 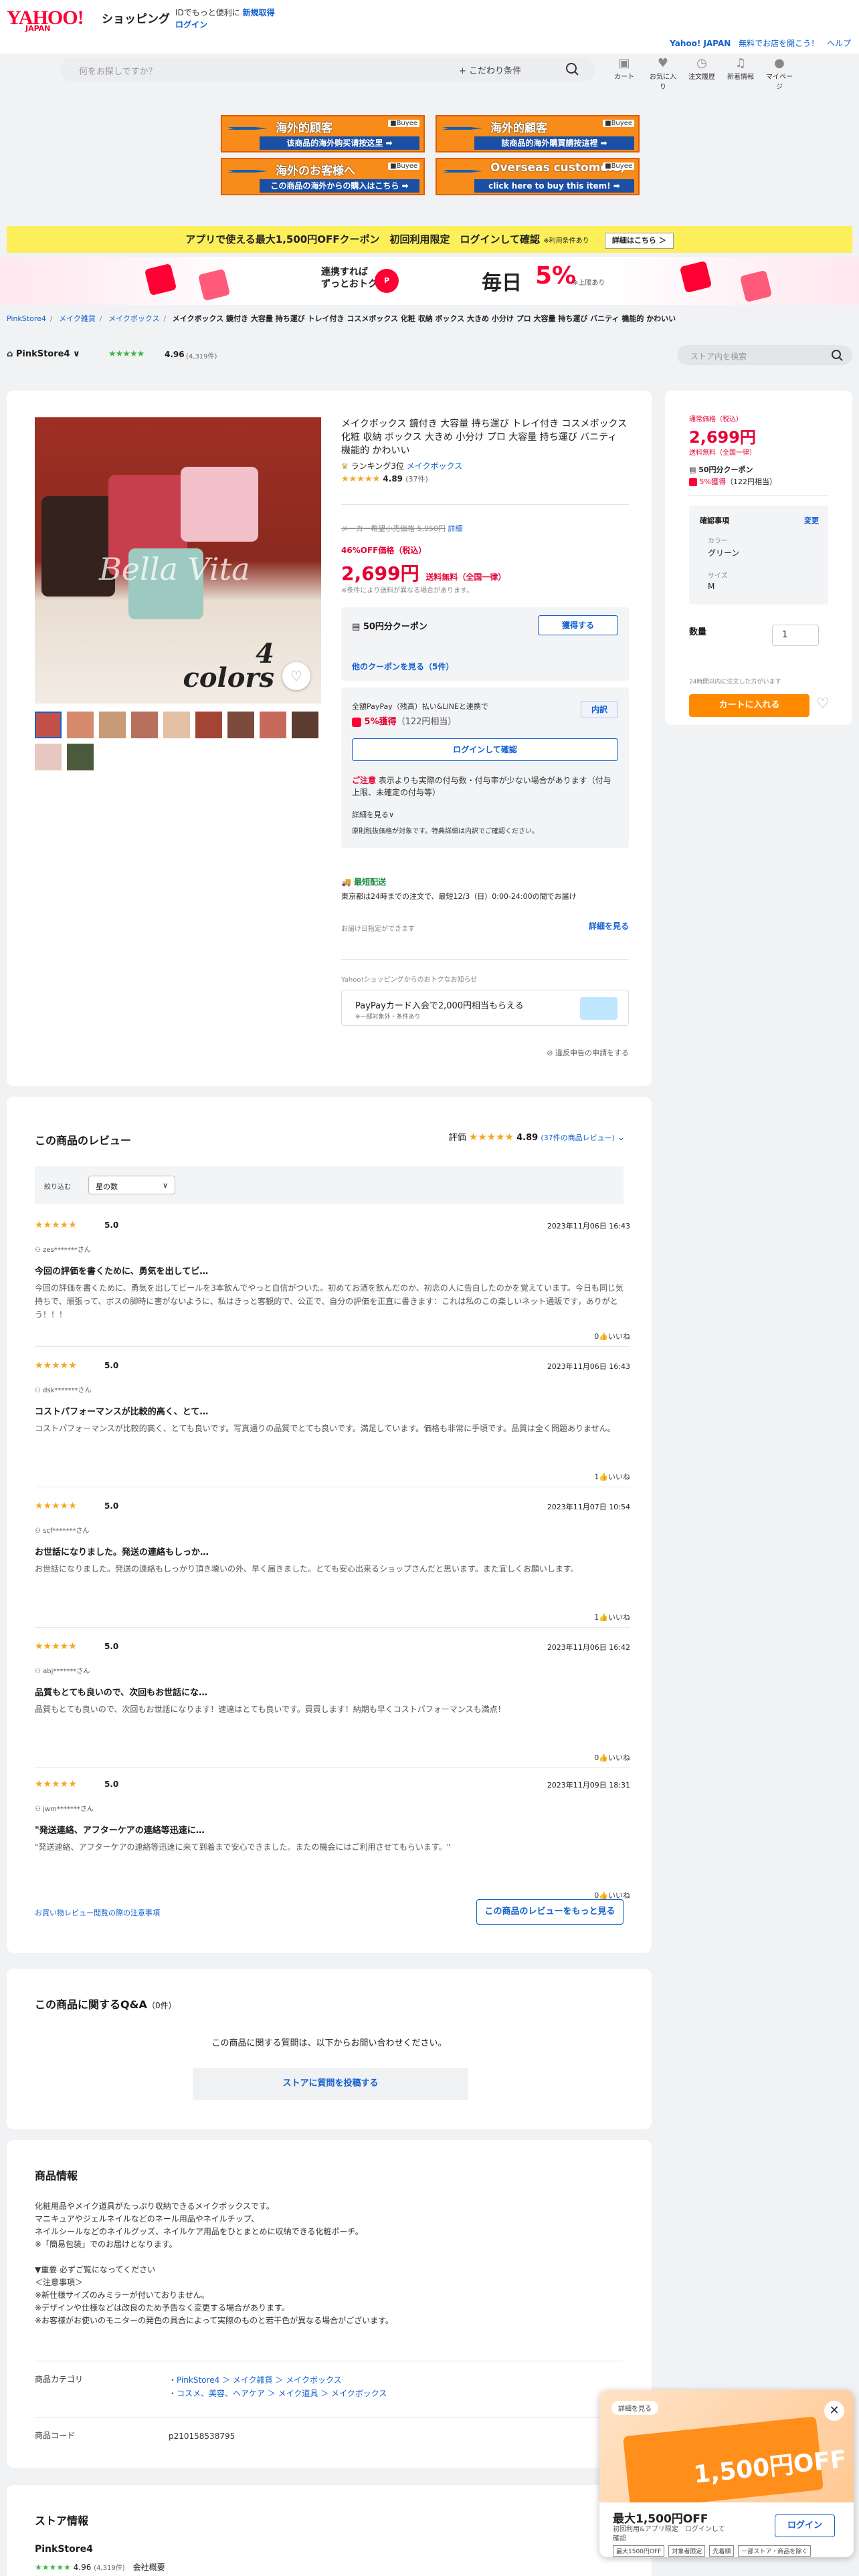 What do you see at coordinates (749, 706) in the screenshot?
I see `add-to-cart-button: カートに入れる` at bounding box center [749, 706].